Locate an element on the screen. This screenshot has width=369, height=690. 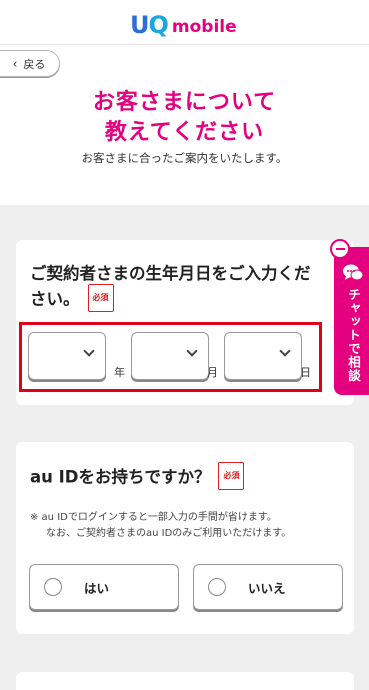
page-title: お客さまについて 教えてください is located at coordinates (184, 118).